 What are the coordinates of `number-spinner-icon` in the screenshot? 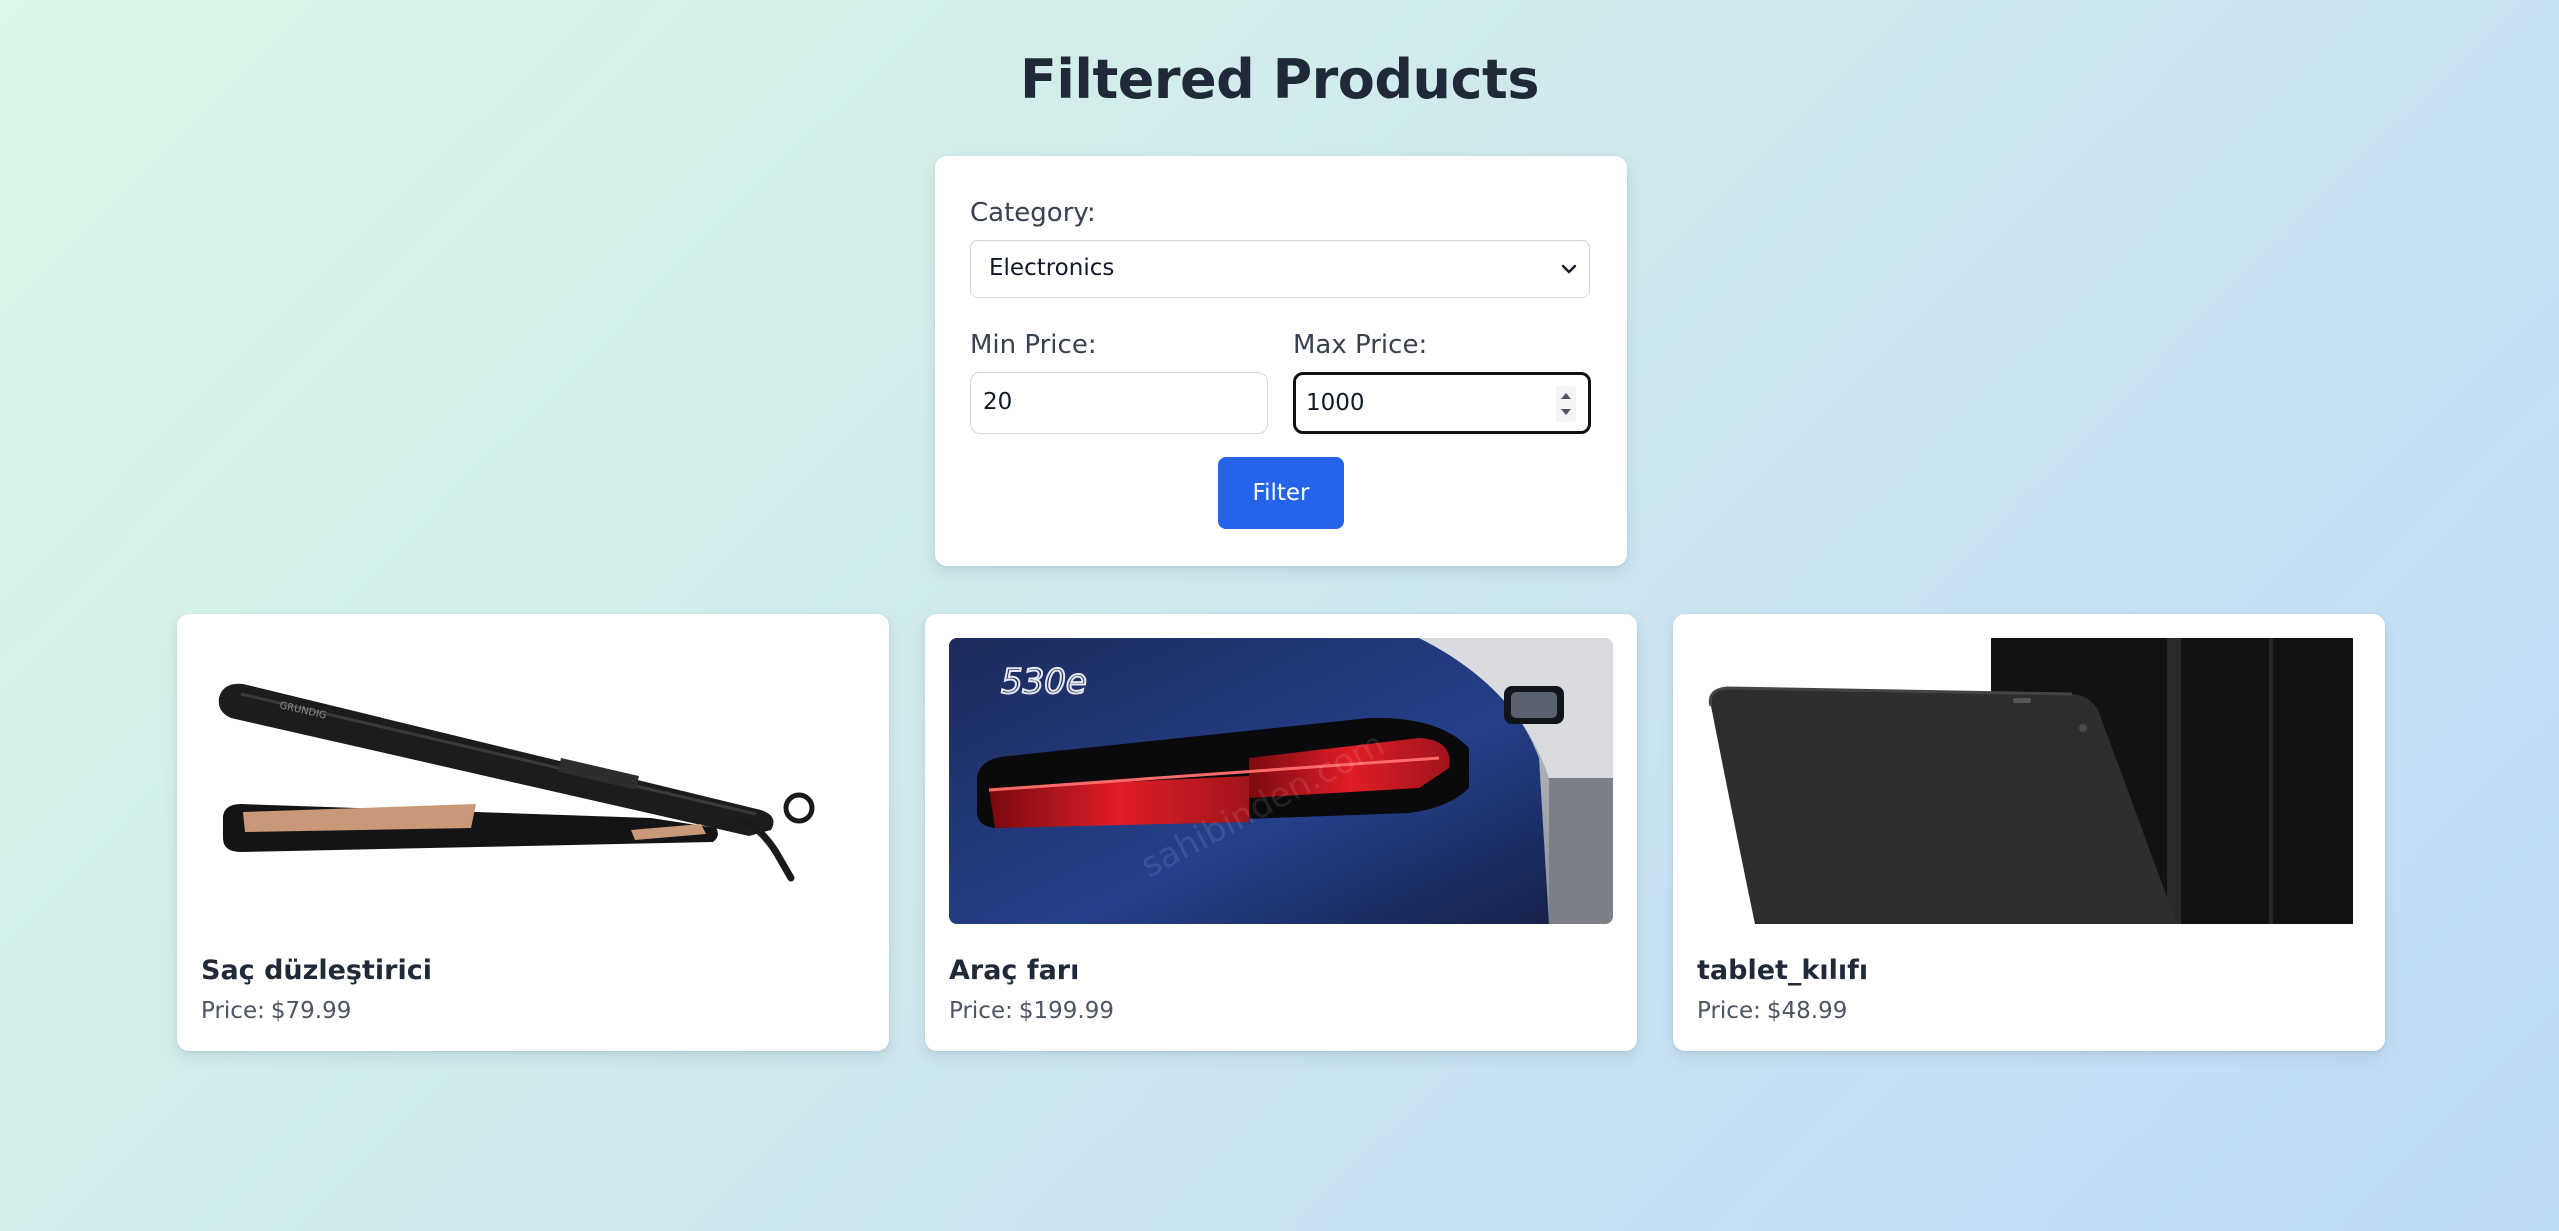 It's located at (1566, 404).